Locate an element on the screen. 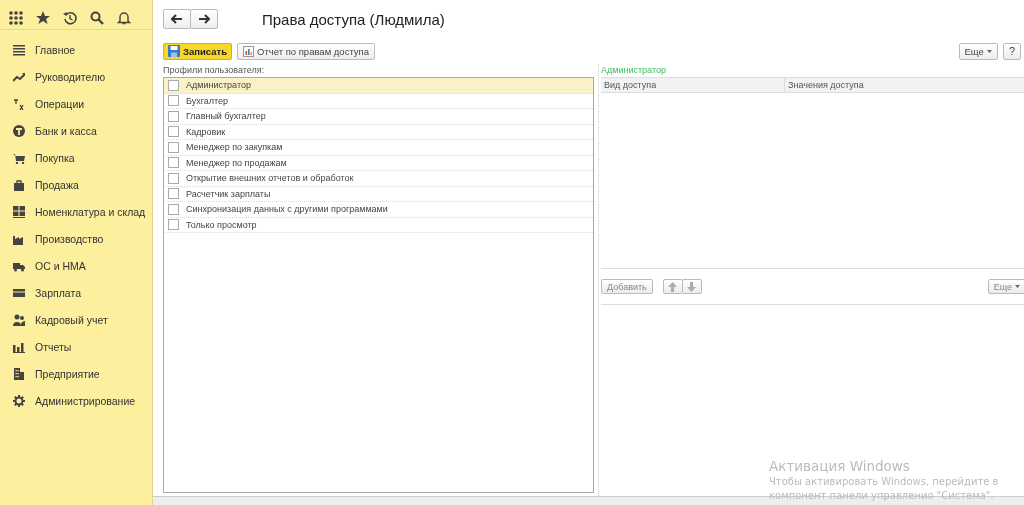 This screenshot has height=505, width=1024. profile-name: Бухгалтер is located at coordinates (207, 100).